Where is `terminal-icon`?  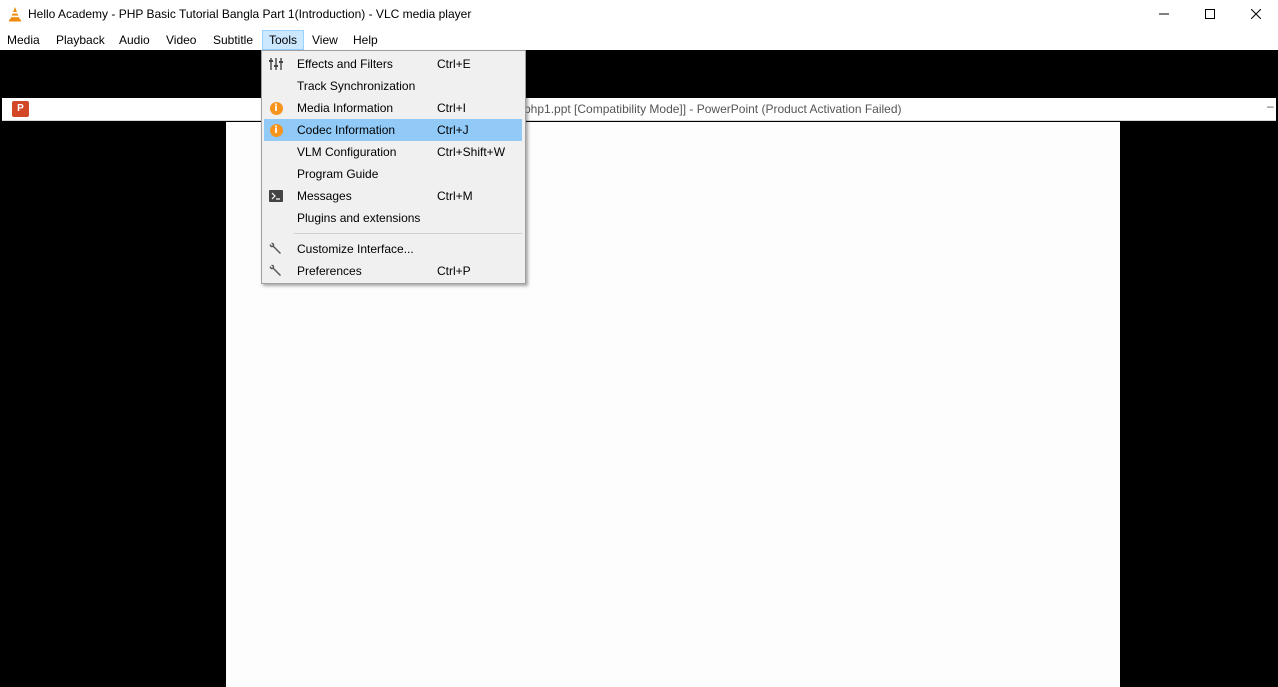
terminal-icon is located at coordinates (276, 196).